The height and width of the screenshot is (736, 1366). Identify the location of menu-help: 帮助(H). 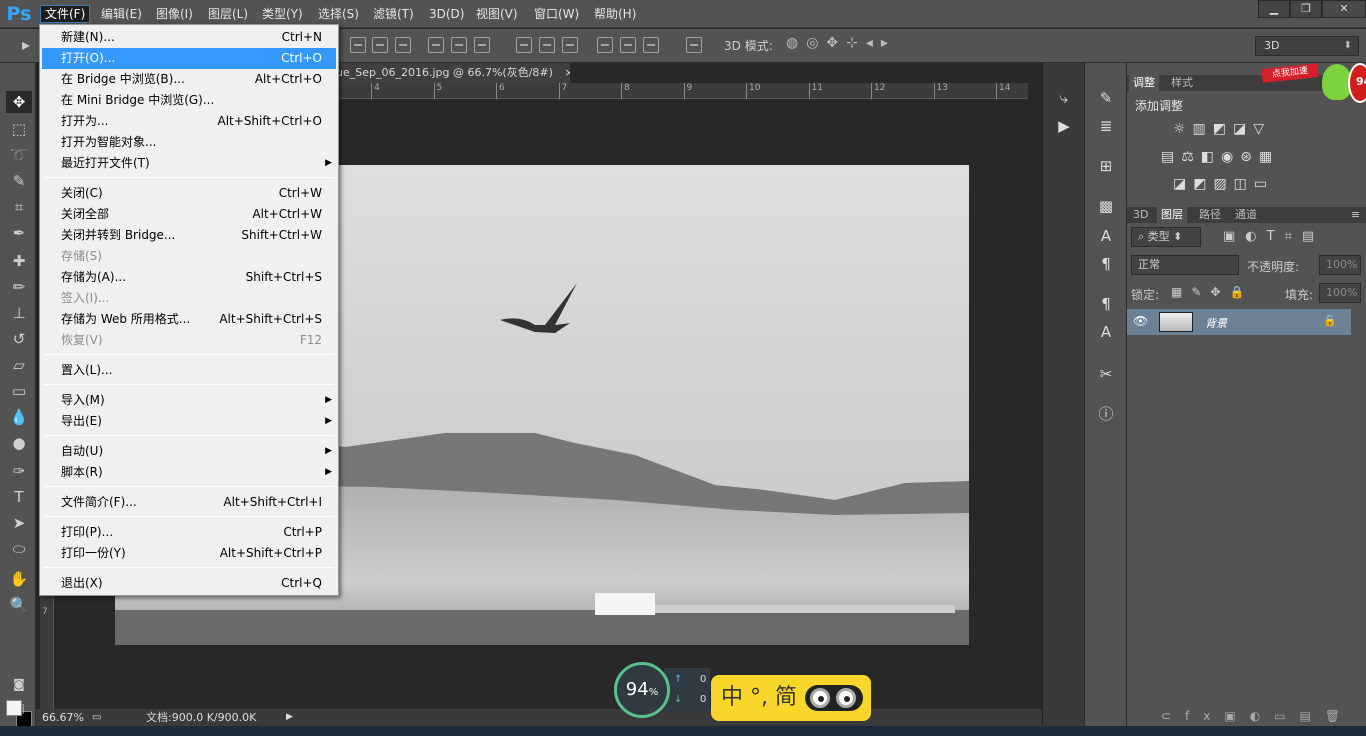
(615, 14).